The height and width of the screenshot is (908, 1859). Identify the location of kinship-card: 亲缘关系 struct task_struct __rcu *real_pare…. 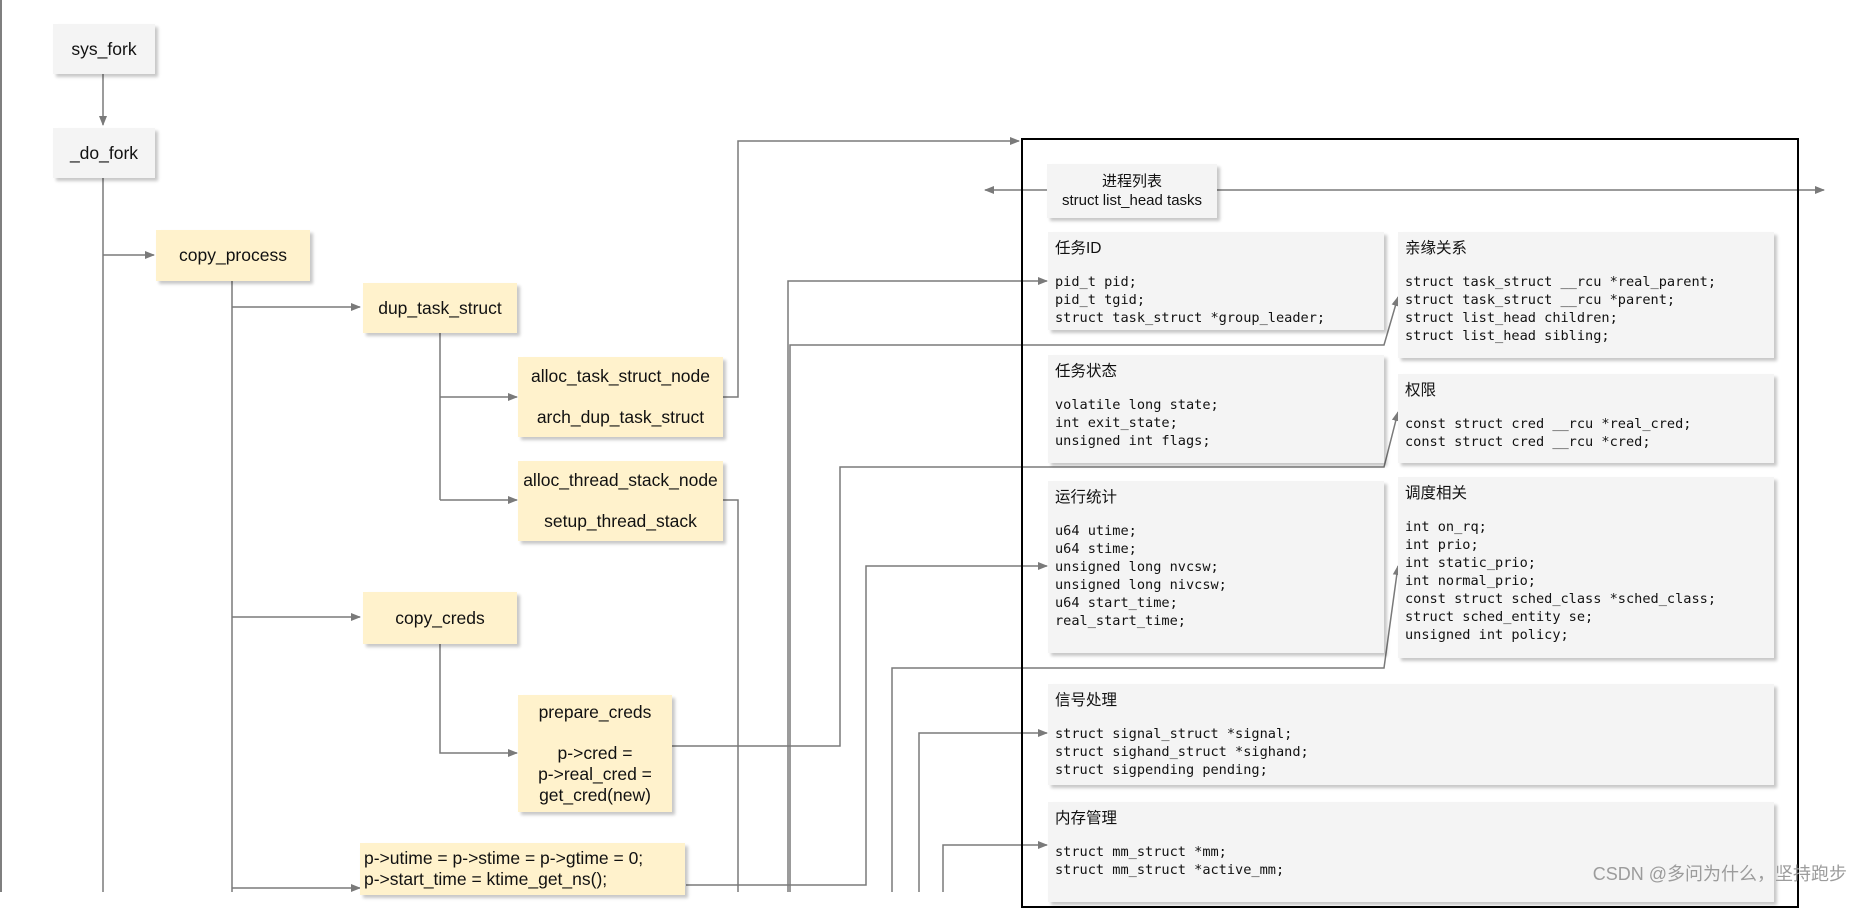
(1586, 295).